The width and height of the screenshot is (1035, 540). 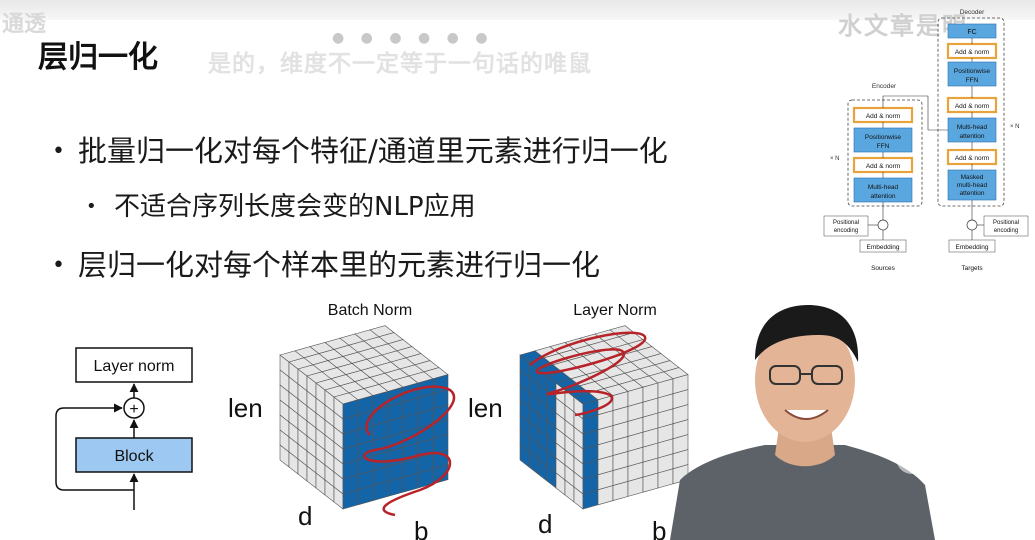 What do you see at coordinates (305, 516) in the screenshot?
I see `batch-d-label: d` at bounding box center [305, 516].